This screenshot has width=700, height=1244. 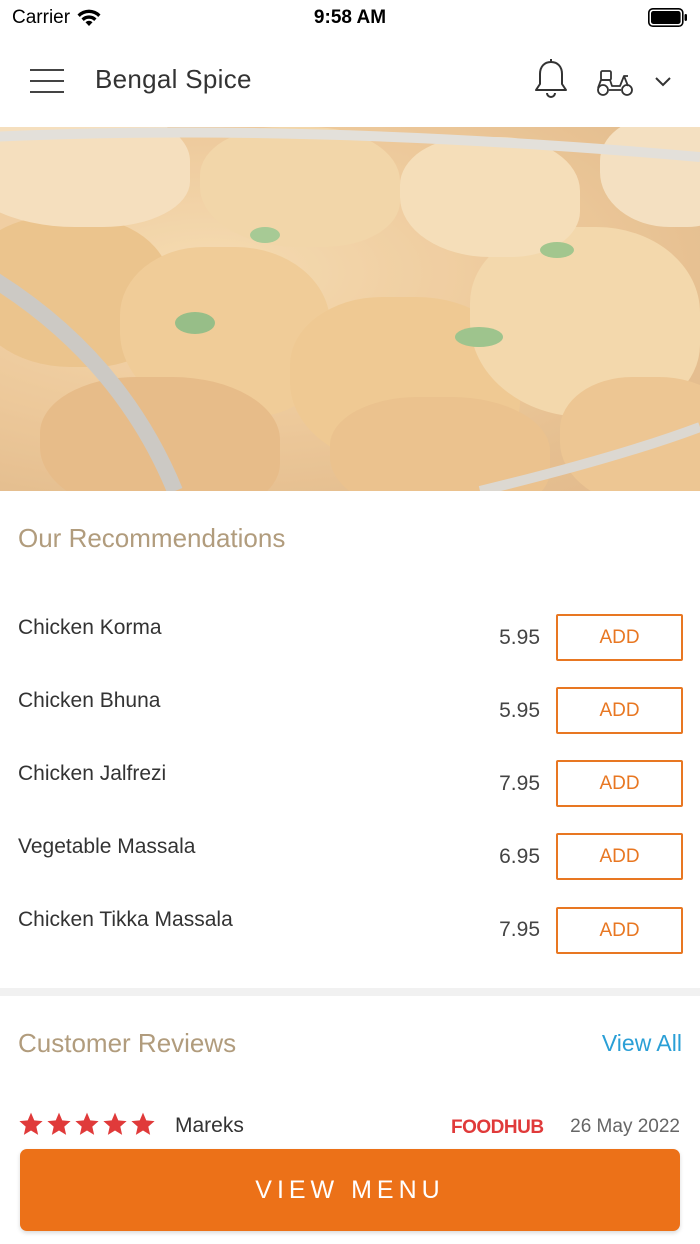 What do you see at coordinates (152, 538) in the screenshot?
I see `recommendations-title: Our Recommendations` at bounding box center [152, 538].